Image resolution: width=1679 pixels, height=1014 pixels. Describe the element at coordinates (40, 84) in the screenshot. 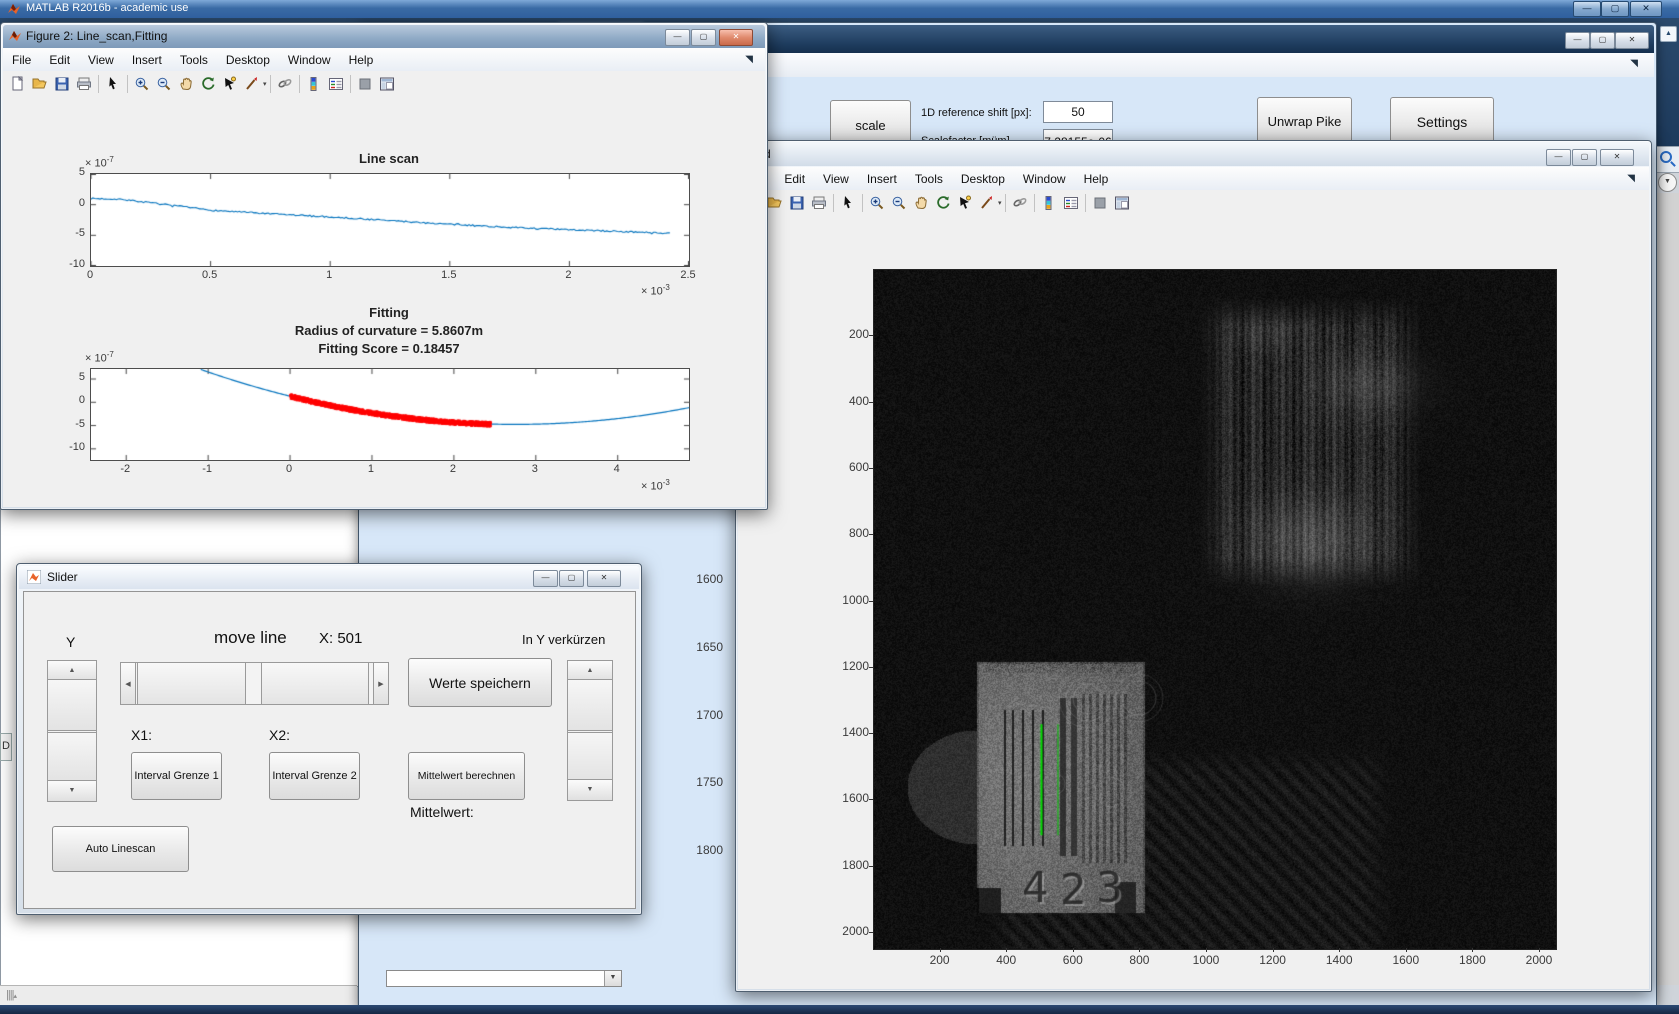

I see `open-file-icon` at that location.